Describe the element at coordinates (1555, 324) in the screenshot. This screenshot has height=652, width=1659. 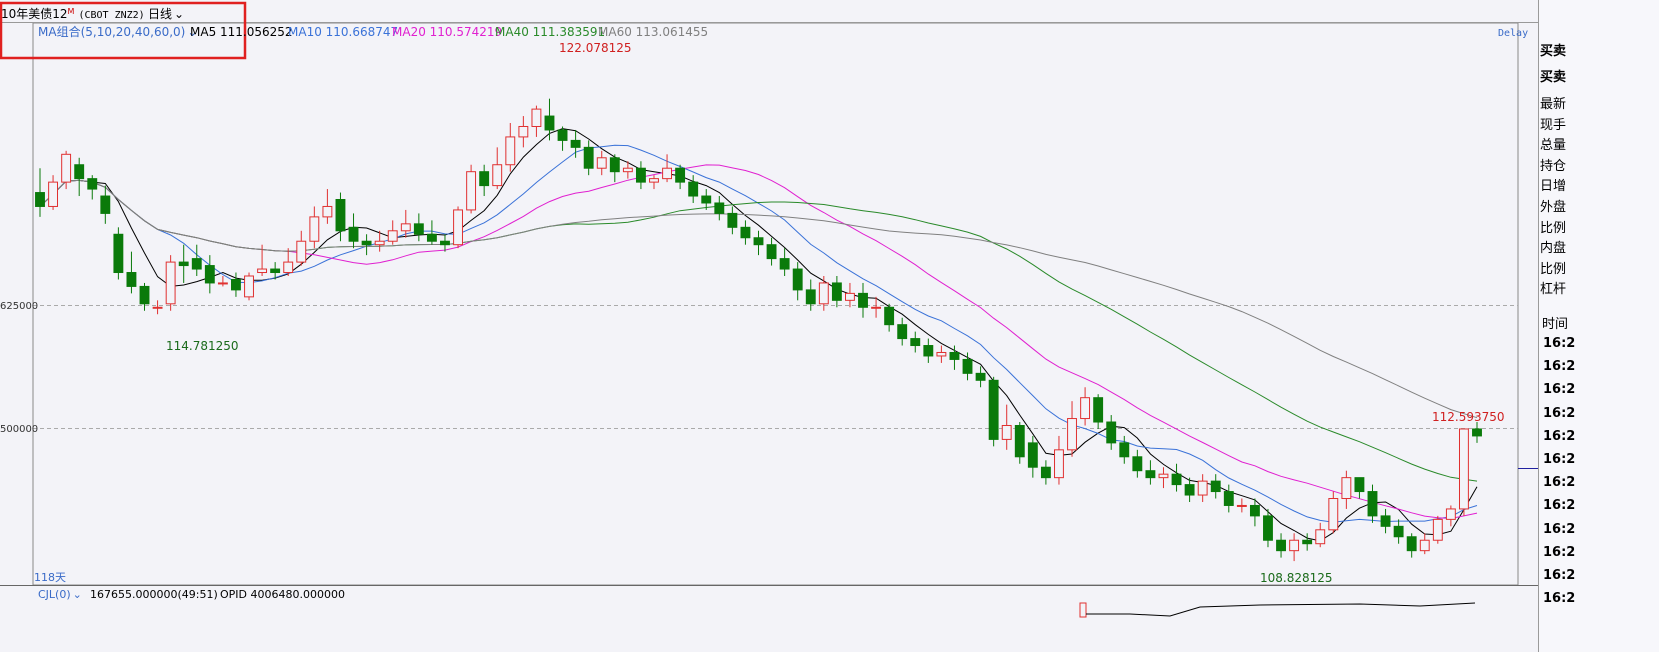
I see `time-header: 时间` at that location.